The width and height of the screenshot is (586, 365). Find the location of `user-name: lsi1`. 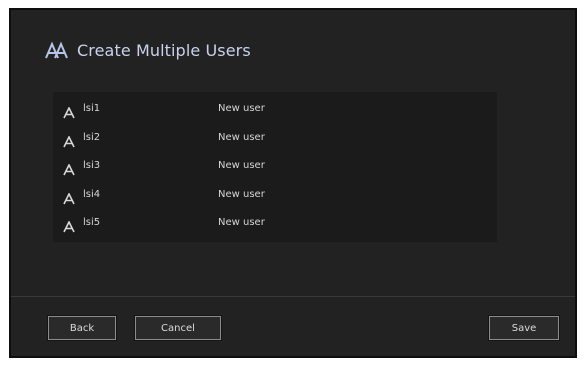

user-name: lsi1 is located at coordinates (92, 108).